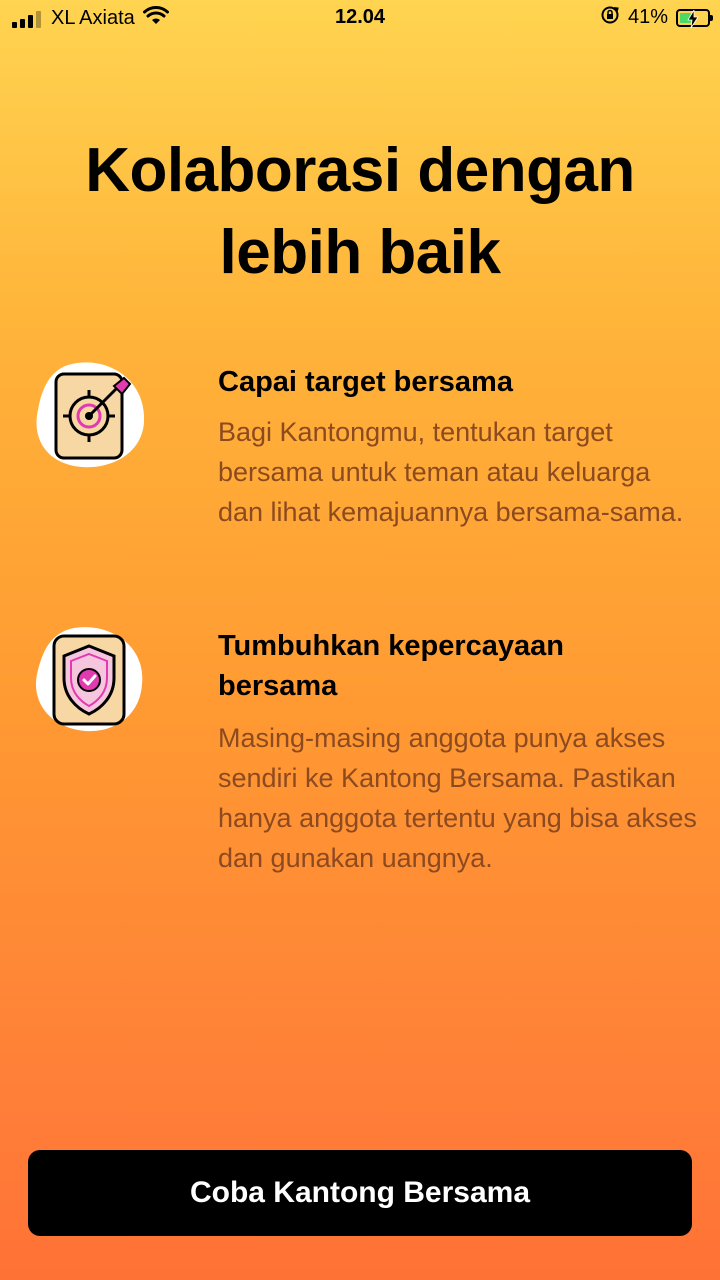 The width and height of the screenshot is (720, 1280). I want to click on target-icon, so click(89, 415).